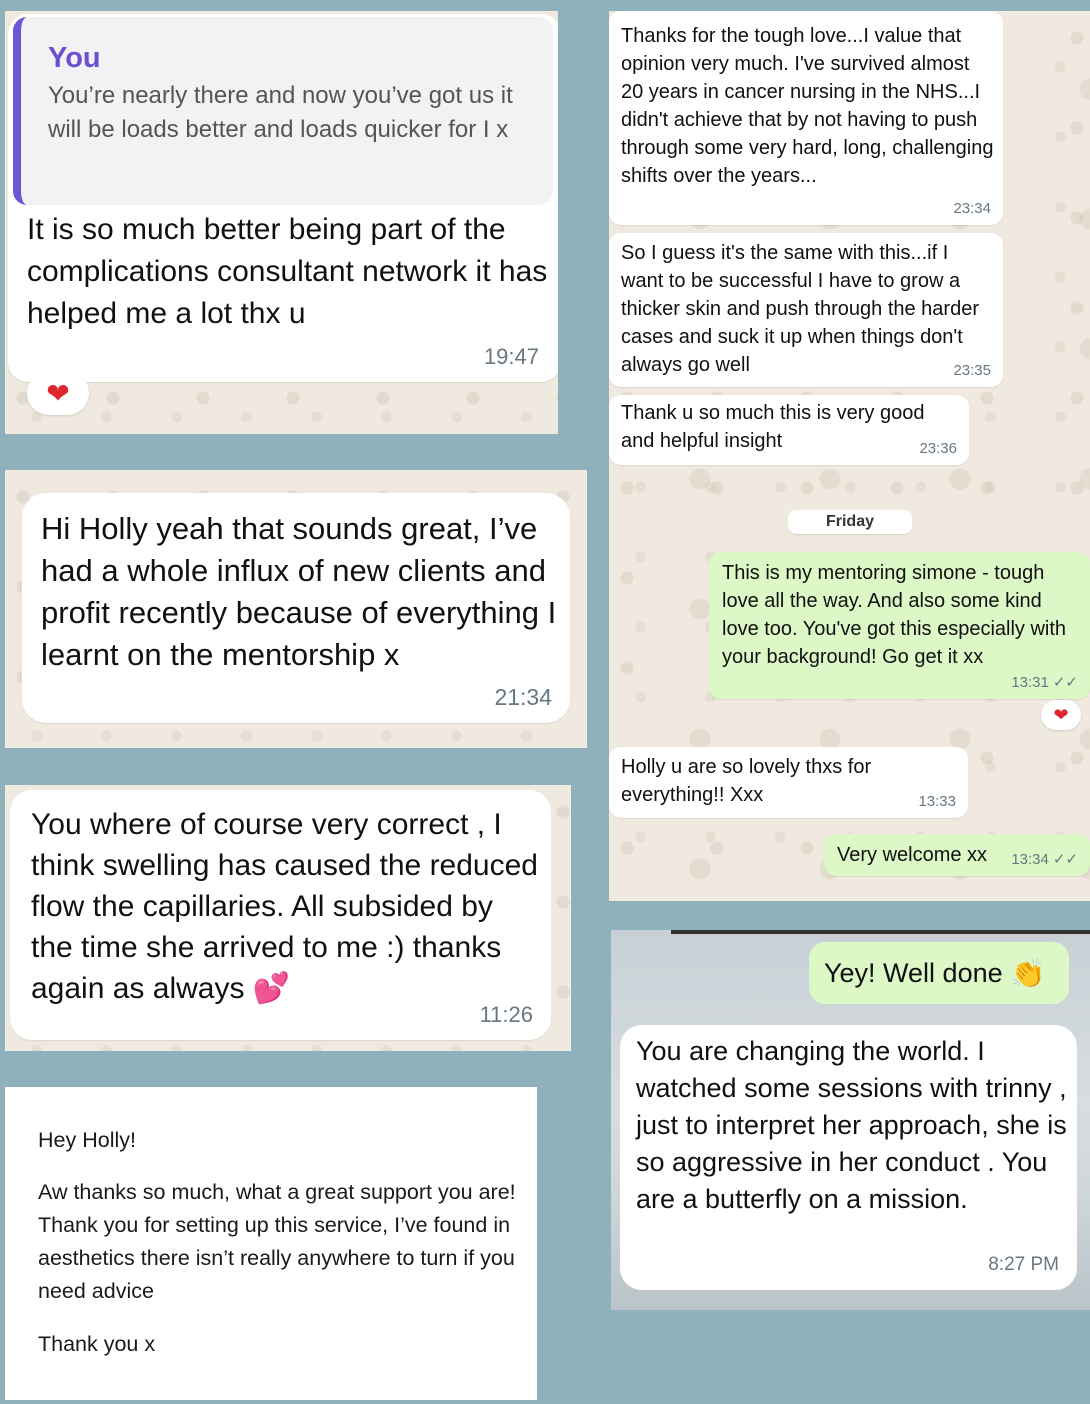 This screenshot has height=1404, width=1090. What do you see at coordinates (74, 58) in the screenshot?
I see `quote-author: You` at bounding box center [74, 58].